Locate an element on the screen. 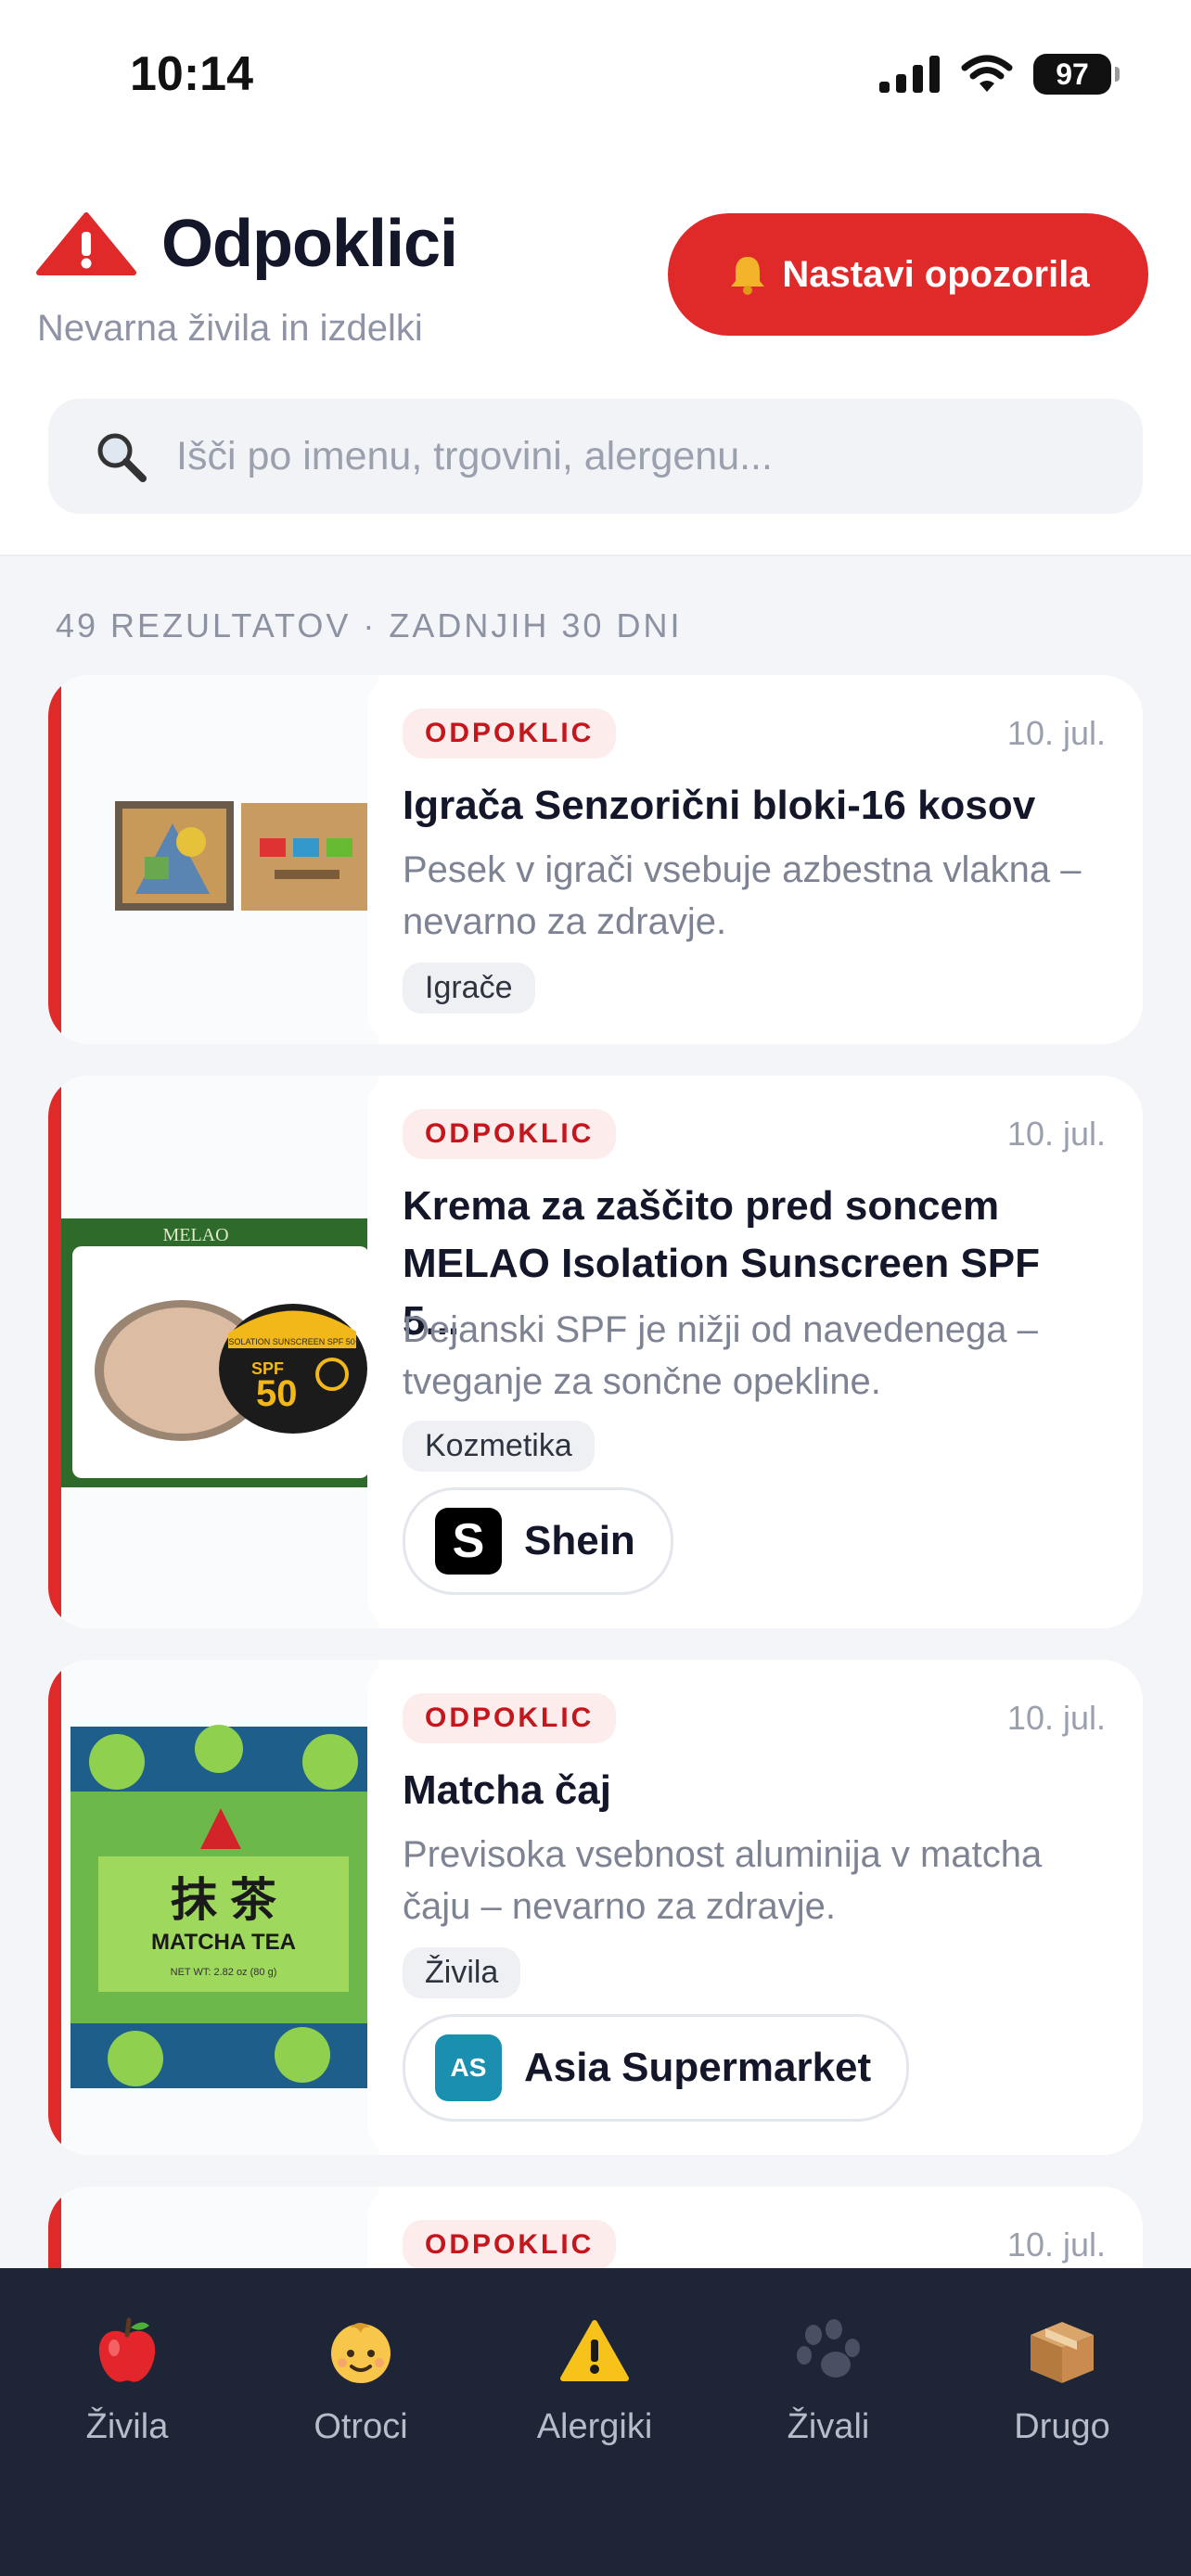  category-chip: Kozmetika is located at coordinates (499, 1446).